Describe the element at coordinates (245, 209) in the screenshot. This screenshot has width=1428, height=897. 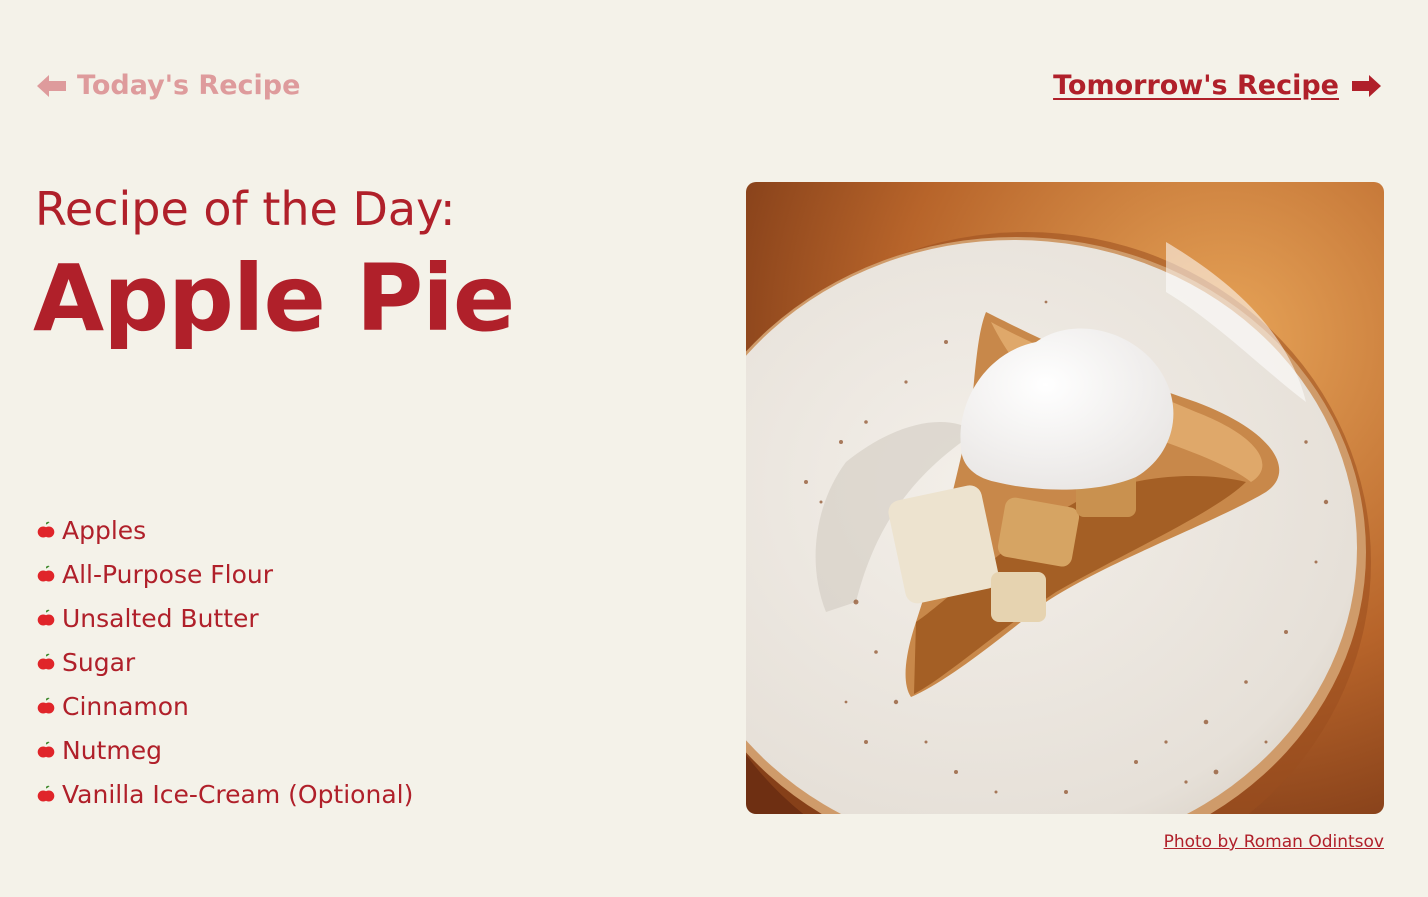
I see `recipe-subtitle: Recipe of the Day:` at that location.